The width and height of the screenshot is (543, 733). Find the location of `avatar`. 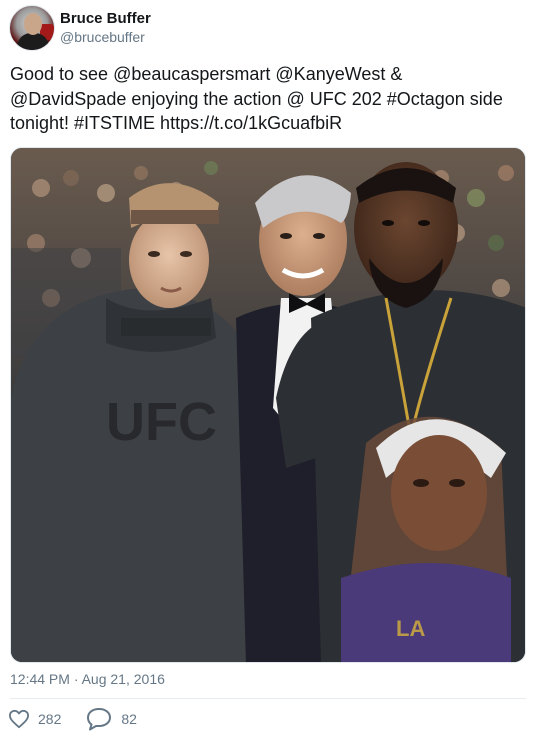

avatar is located at coordinates (32, 28).